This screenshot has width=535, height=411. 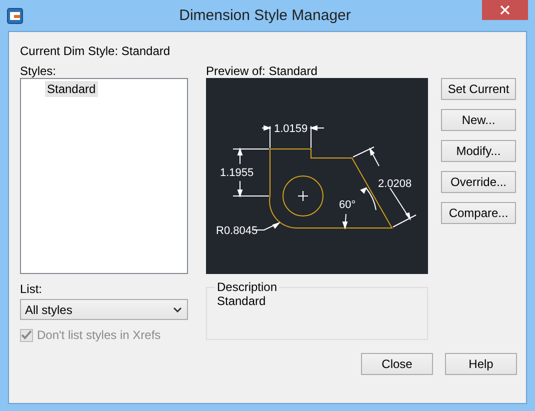 I want to click on close-icon, so click(x=505, y=10).